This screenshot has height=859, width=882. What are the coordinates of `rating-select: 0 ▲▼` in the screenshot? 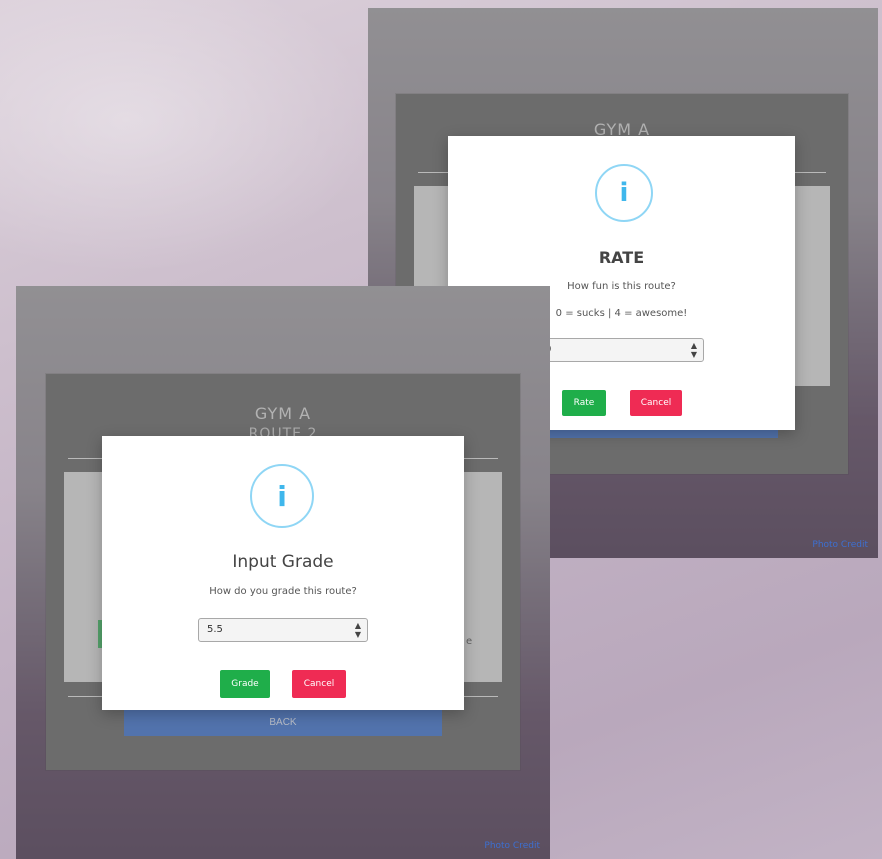 It's located at (620, 350).